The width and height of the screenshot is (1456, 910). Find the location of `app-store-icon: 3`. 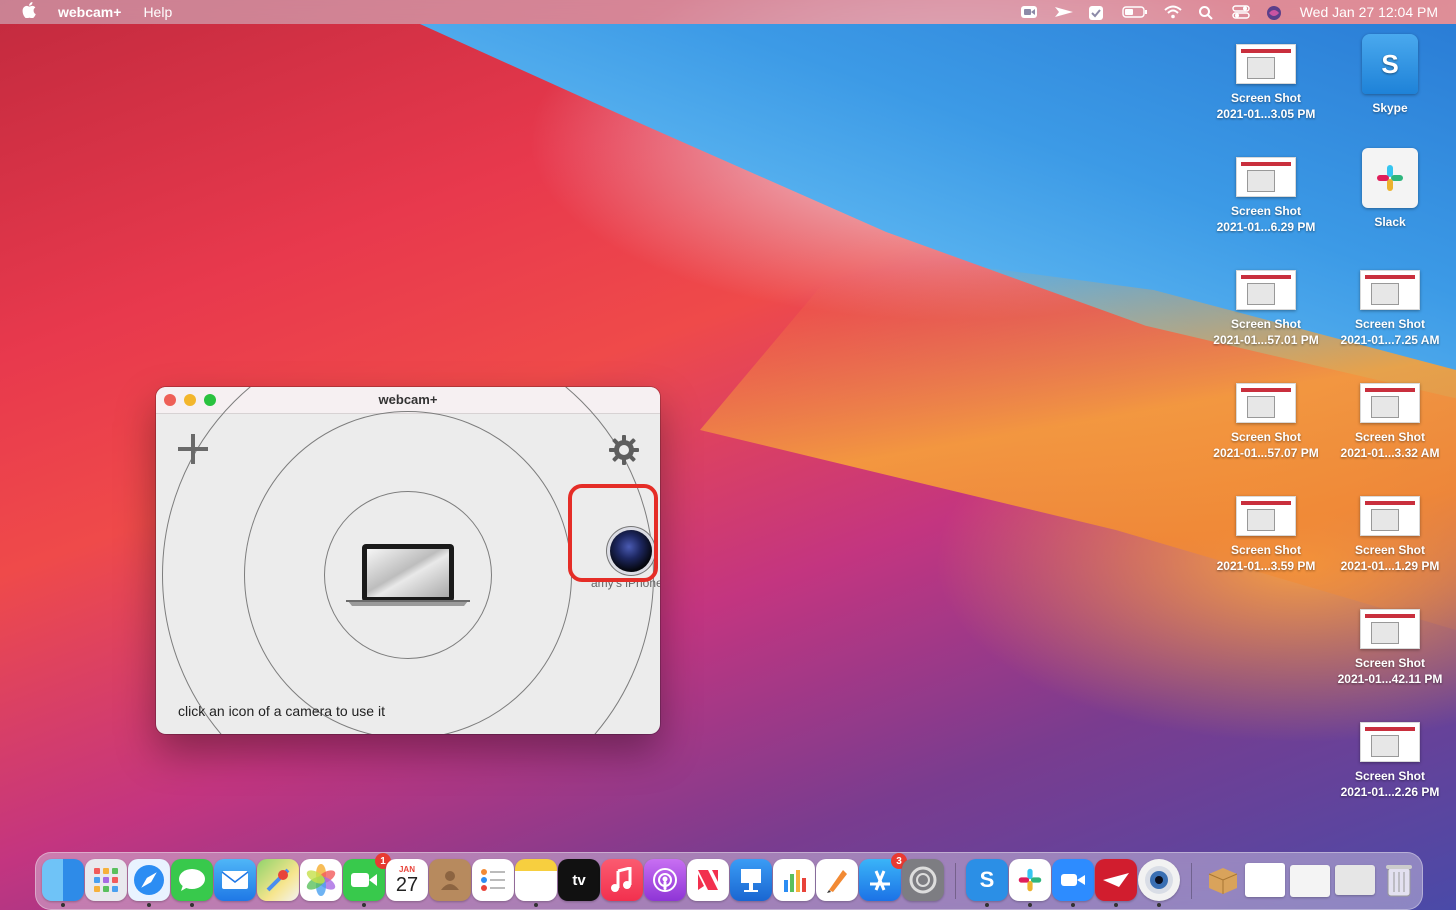

app-store-icon: 3 is located at coordinates (883, 877).